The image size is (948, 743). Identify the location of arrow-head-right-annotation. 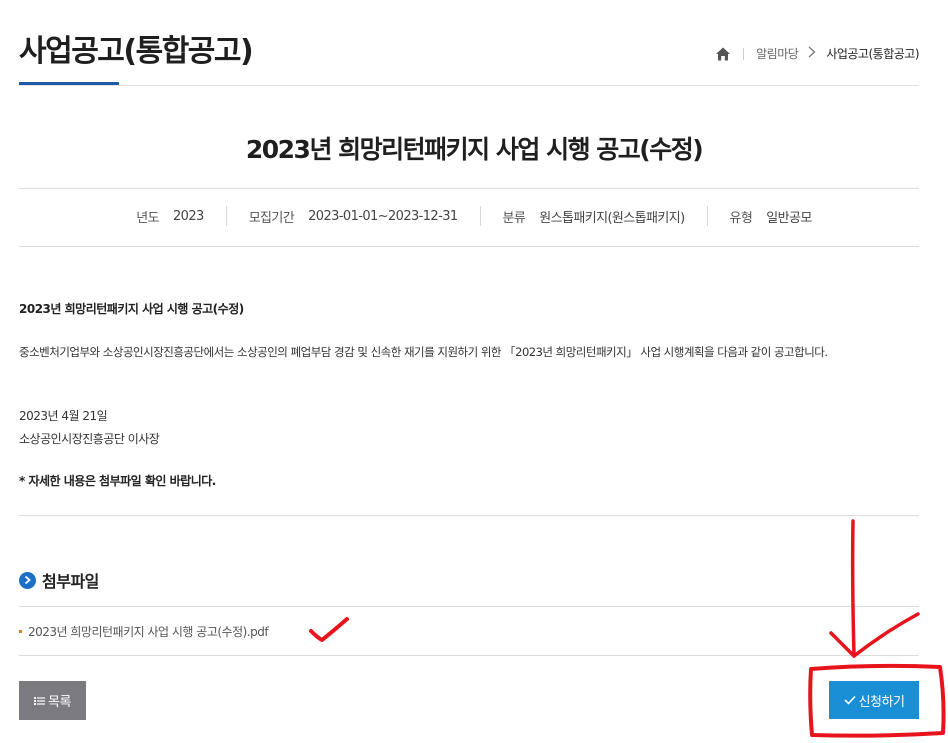
(886, 635).